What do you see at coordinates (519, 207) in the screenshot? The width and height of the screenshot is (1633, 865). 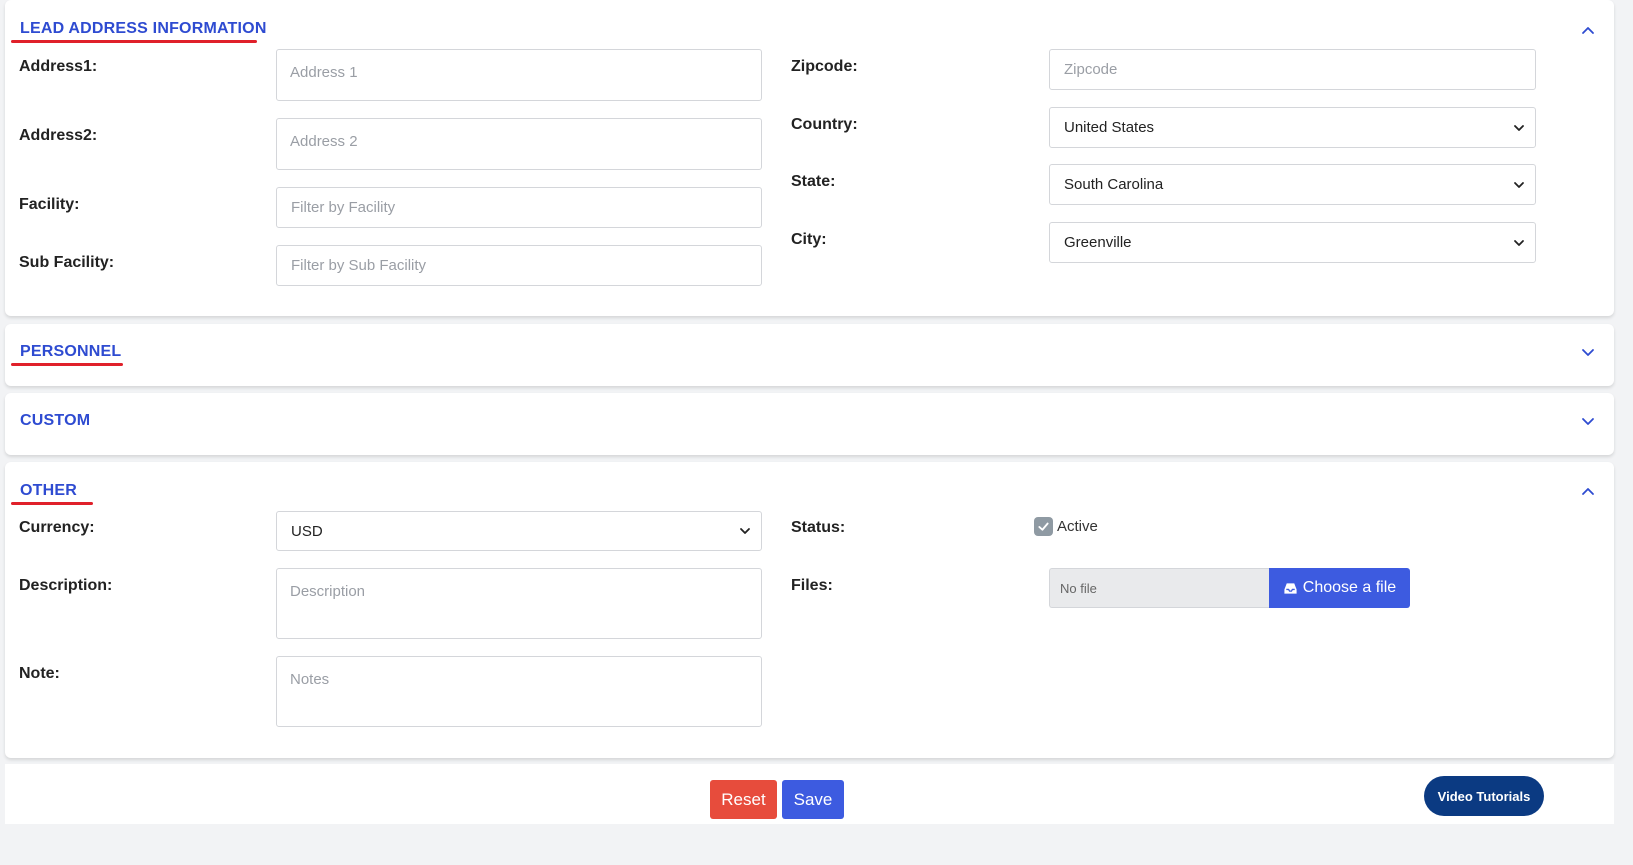 I see `facility-input` at bounding box center [519, 207].